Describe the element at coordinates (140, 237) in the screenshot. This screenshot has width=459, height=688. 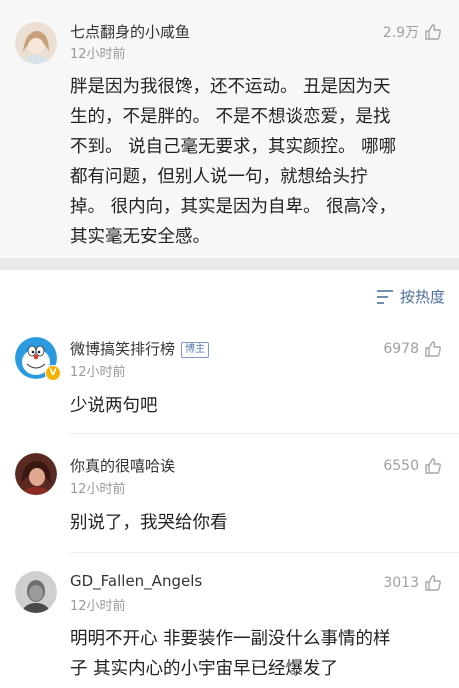
I see `post-line: 其实毫无安全感。` at that location.